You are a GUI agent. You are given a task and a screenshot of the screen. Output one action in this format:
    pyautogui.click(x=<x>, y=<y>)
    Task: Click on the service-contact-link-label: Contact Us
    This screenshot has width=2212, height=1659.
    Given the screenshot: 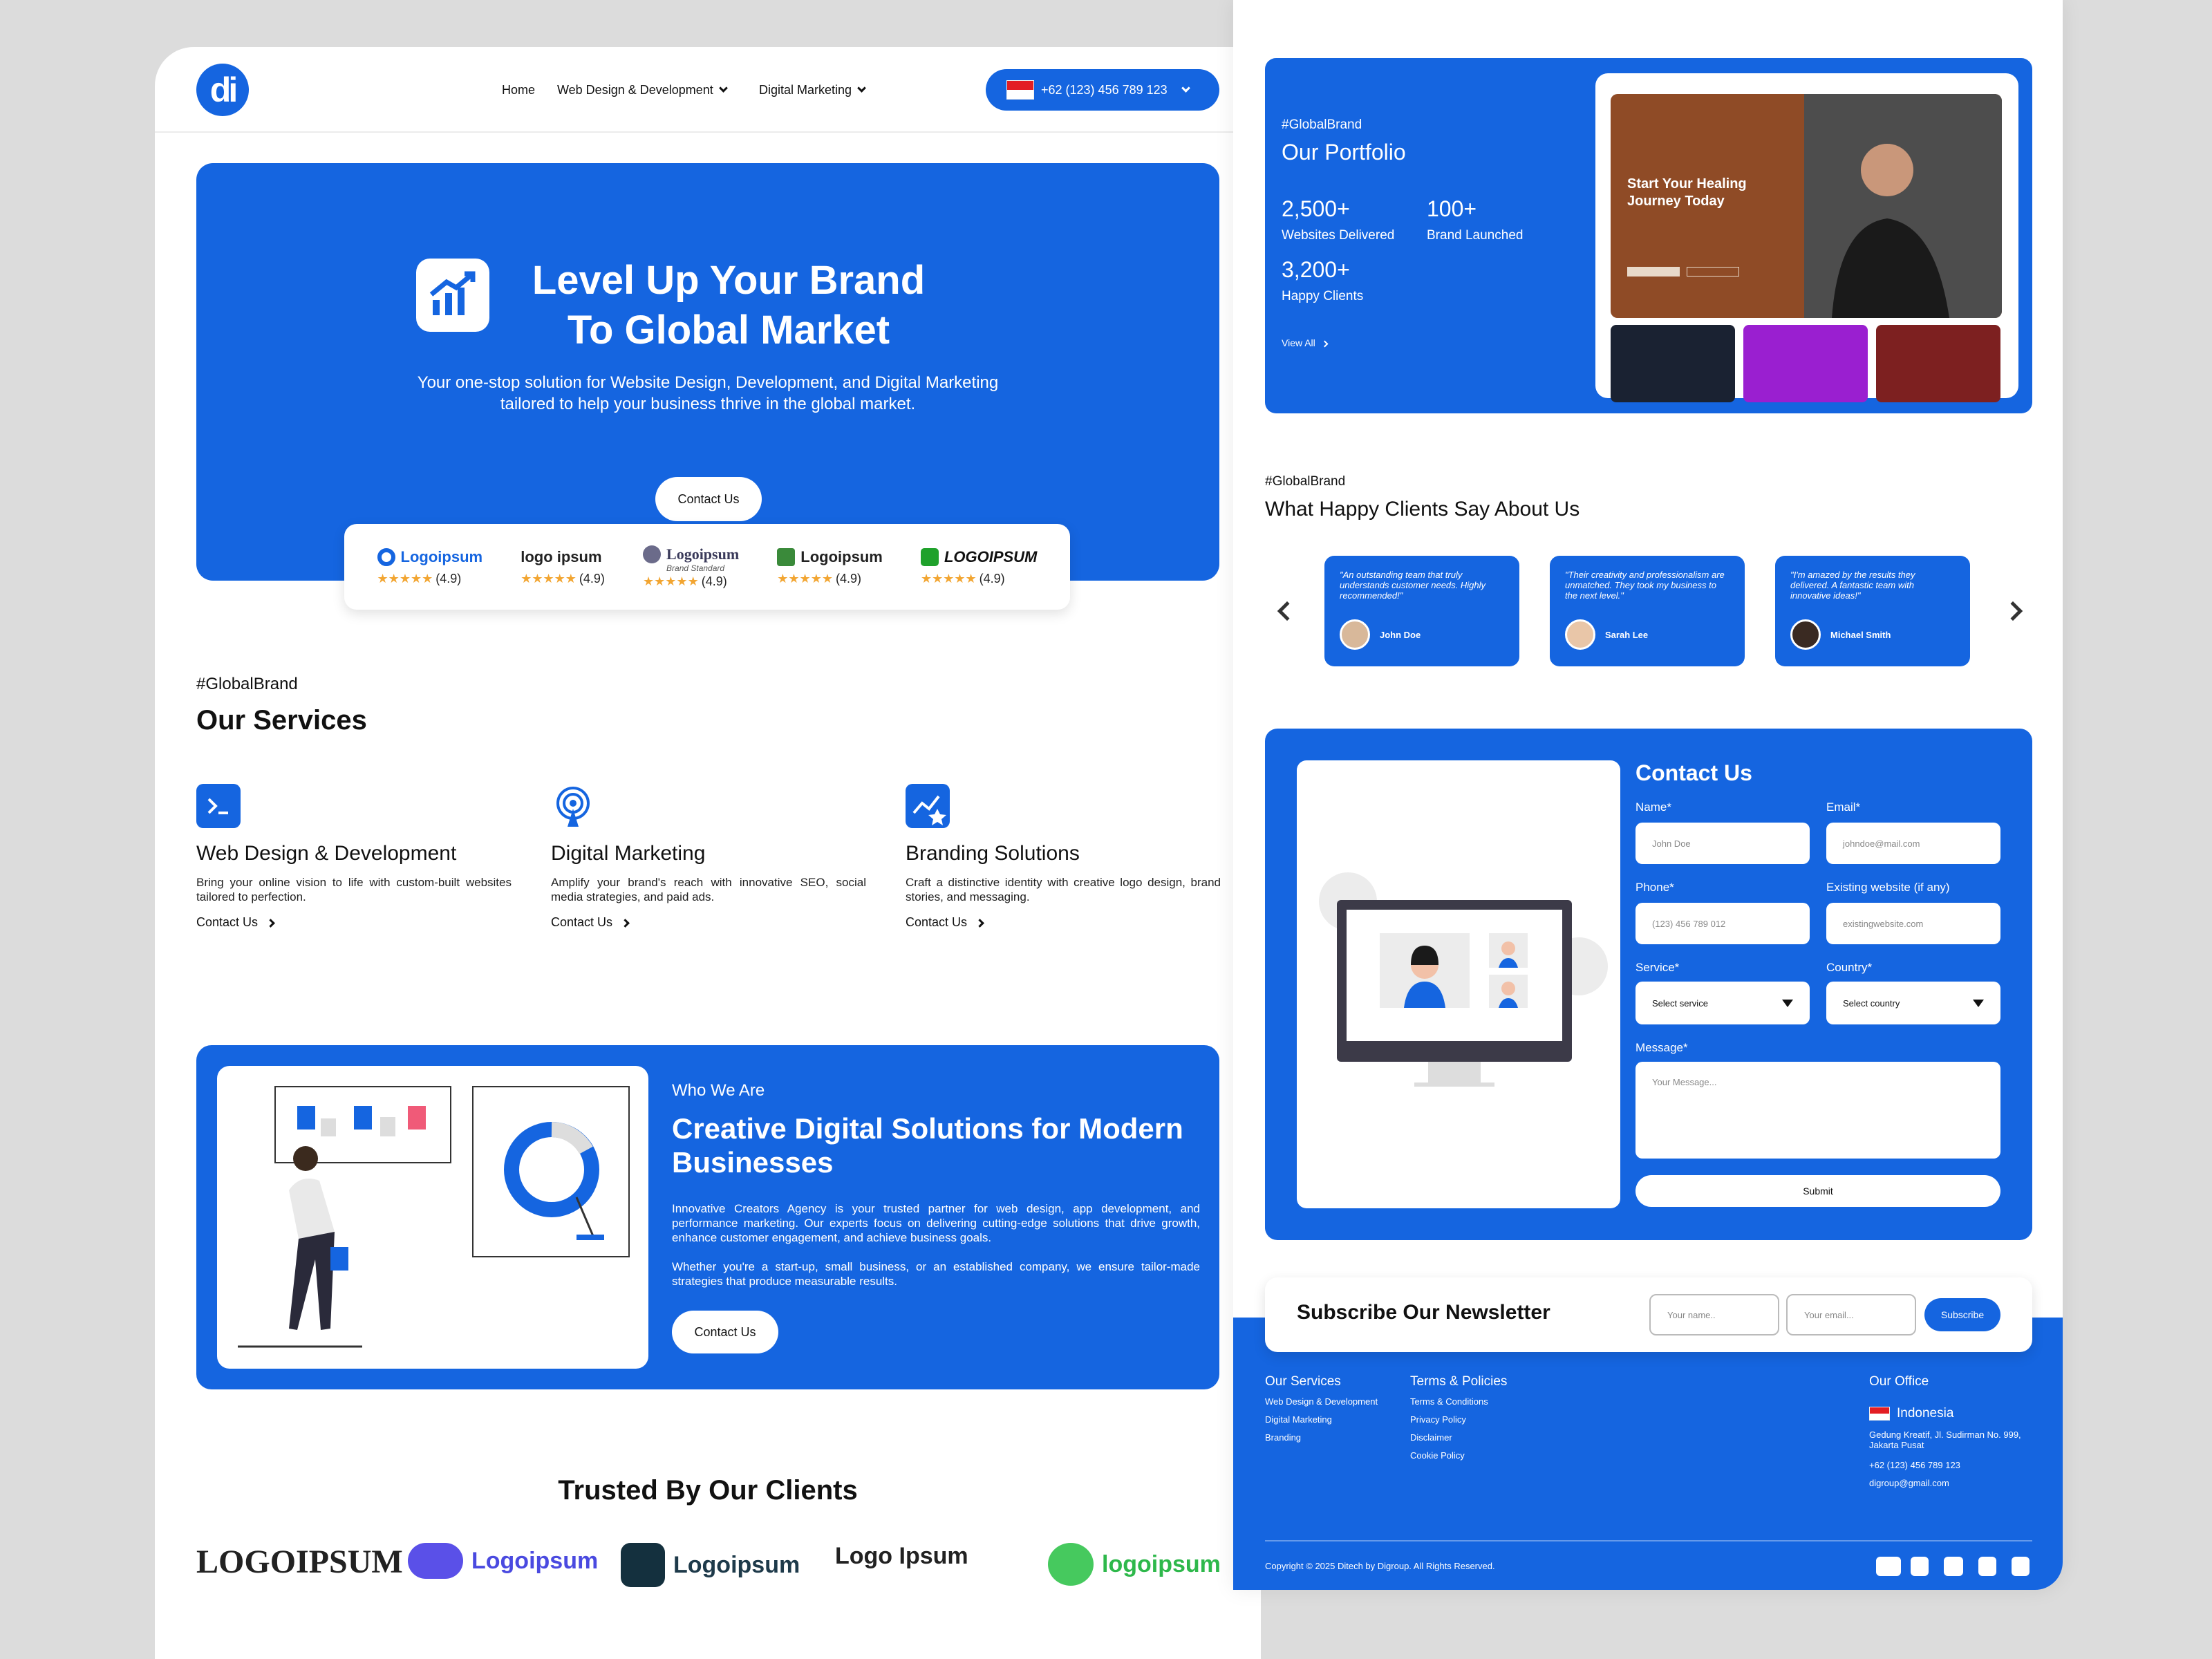 What is the action you would take?
    pyautogui.click(x=937, y=922)
    